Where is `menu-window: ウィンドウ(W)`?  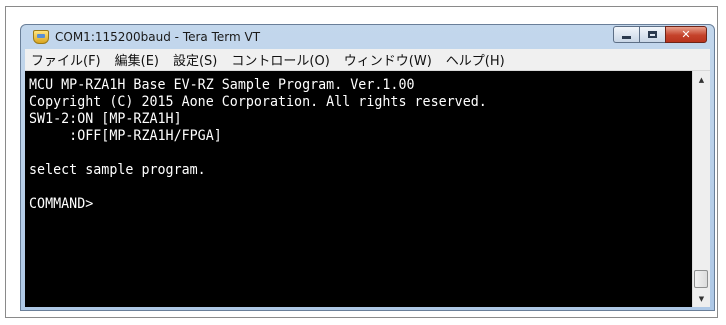 menu-window: ウィンドウ(W) is located at coordinates (388, 59).